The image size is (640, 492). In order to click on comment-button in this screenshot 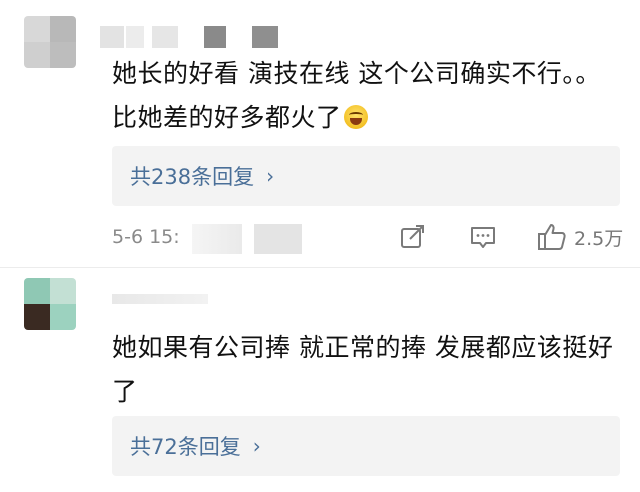, I will do `click(483, 237)`.